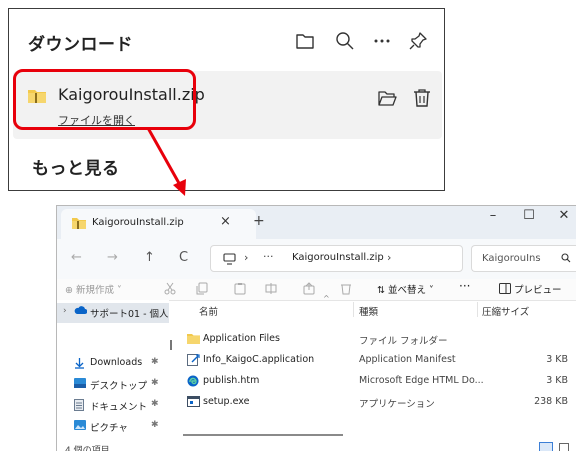 Image resolution: width=576 pixels, height=451 pixels. Describe the element at coordinates (246, 257) in the screenshot. I see `breadcrumb-chevron: ›` at that location.